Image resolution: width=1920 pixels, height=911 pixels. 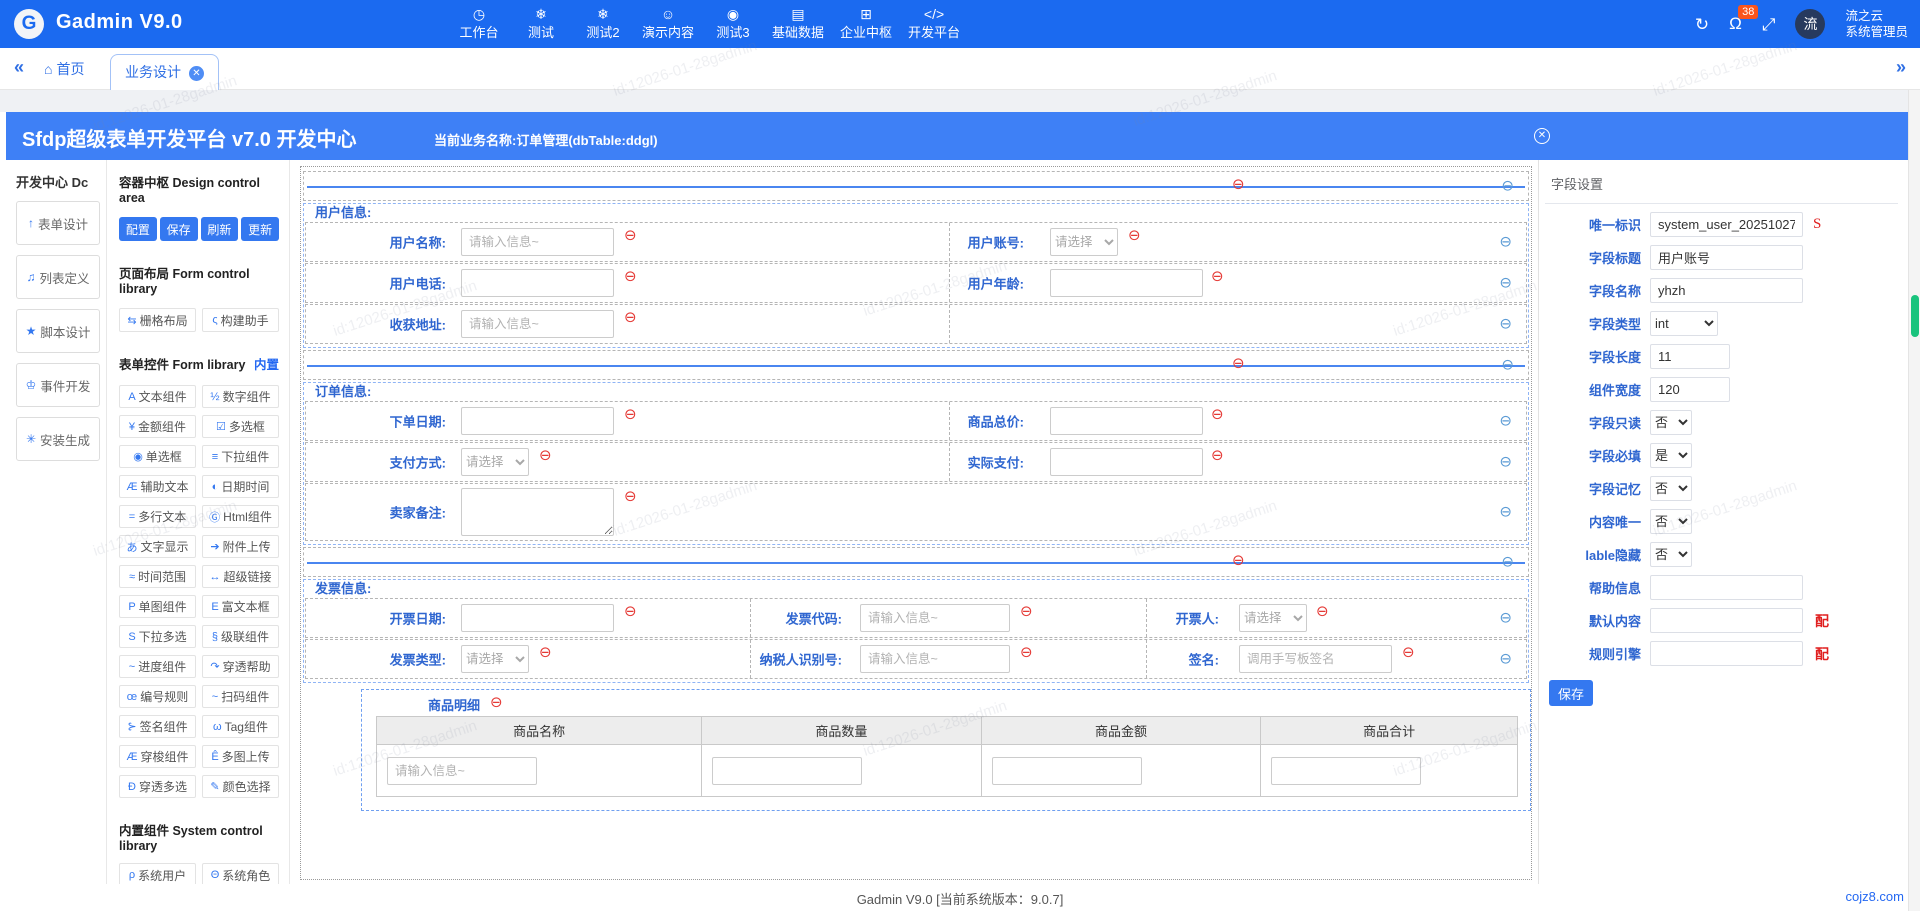 I want to click on tabs-collapse-icon: «, so click(x=19, y=67).